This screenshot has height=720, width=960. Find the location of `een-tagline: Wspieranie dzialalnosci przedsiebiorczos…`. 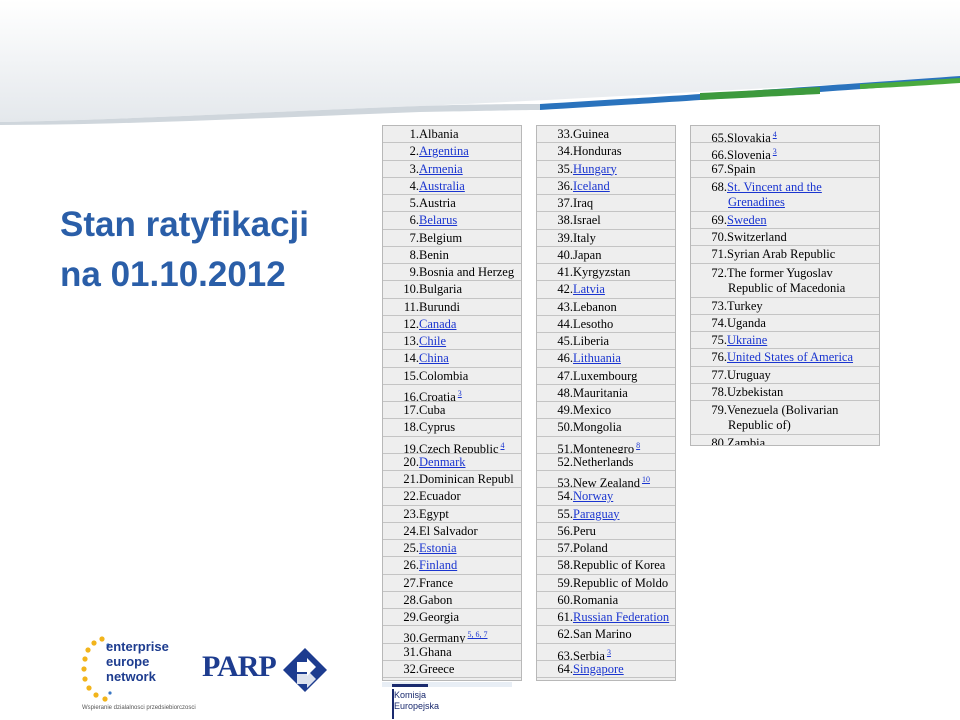

een-tagline: Wspieranie dzialalnosci przedsiebiorczos… is located at coordinates (139, 708).